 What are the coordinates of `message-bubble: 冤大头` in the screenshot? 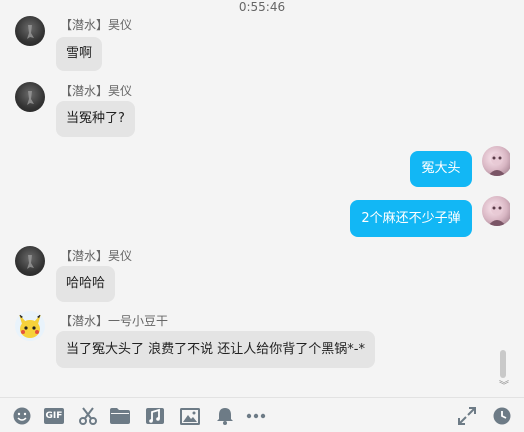 It's located at (441, 169).